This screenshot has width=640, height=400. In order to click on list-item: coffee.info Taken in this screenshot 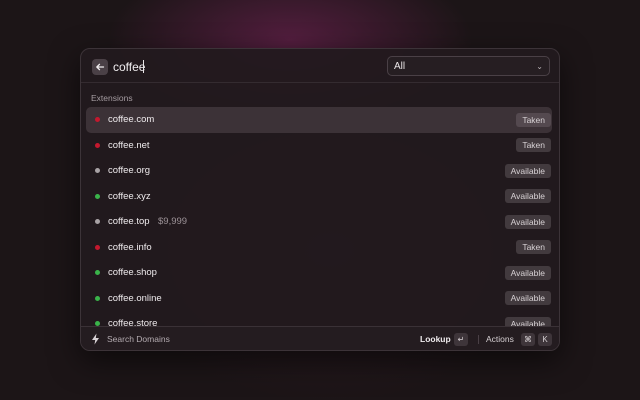, I will do `click(319, 248)`.